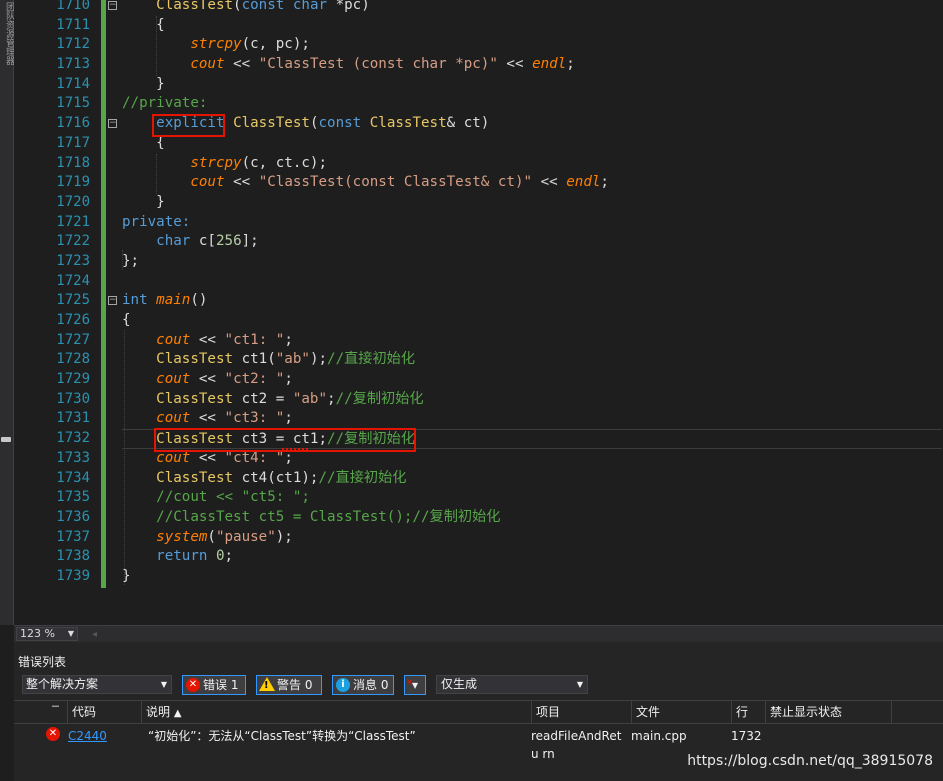 Image resolution: width=943 pixels, height=781 pixels. I want to click on code-line: ClassTest ct1("ab");//直接初始化, so click(532, 360).